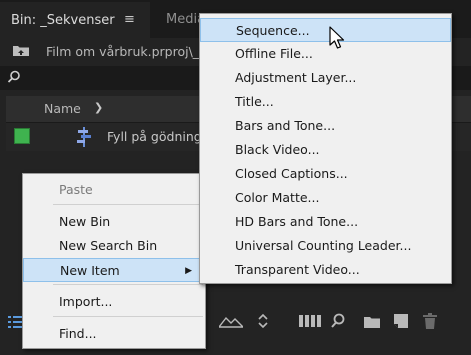 The image size is (471, 355). What do you see at coordinates (337, 37) in the screenshot?
I see `mouse-cursor-icon` at bounding box center [337, 37].